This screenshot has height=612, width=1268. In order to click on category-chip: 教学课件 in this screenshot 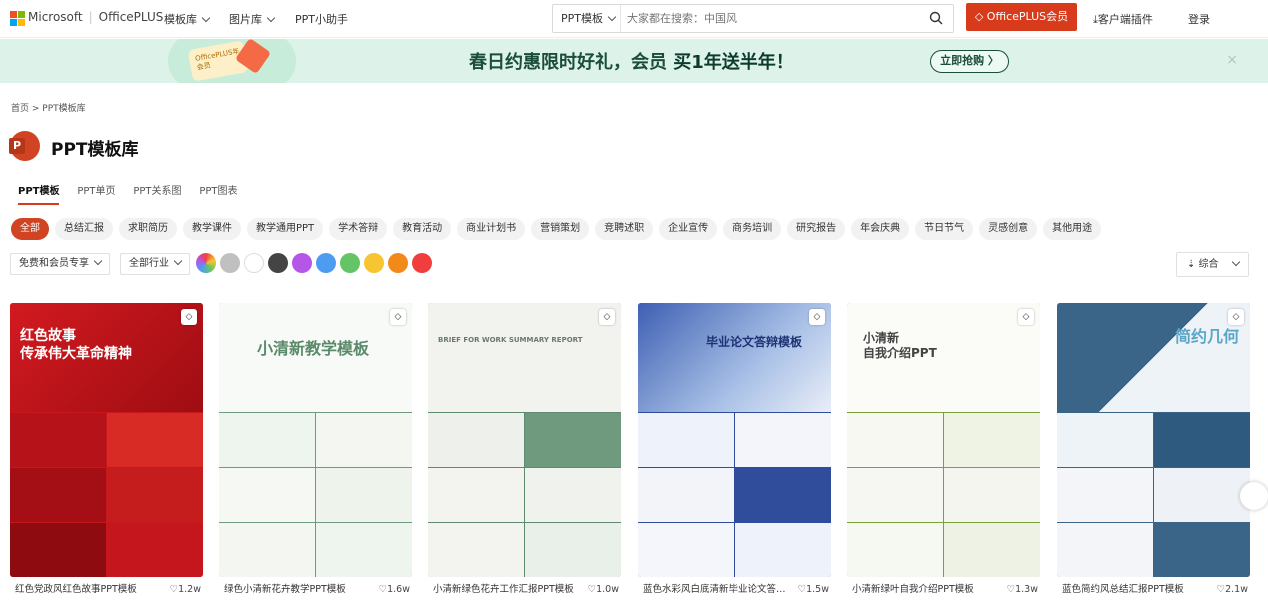, I will do `click(212, 229)`.